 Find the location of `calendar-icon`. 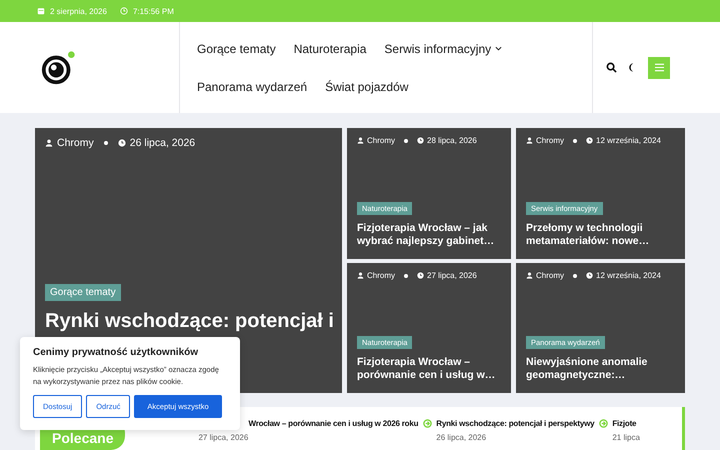

calendar-icon is located at coordinates (41, 11).